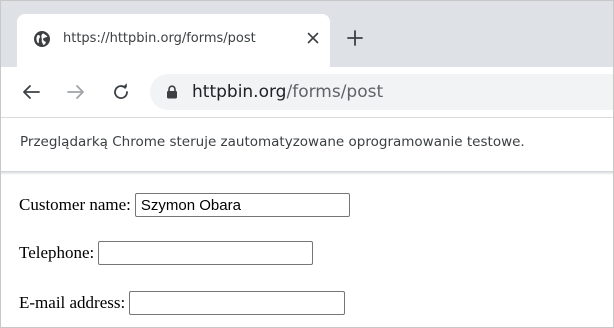 The width and height of the screenshot is (614, 328). I want to click on email-input, so click(237, 303).